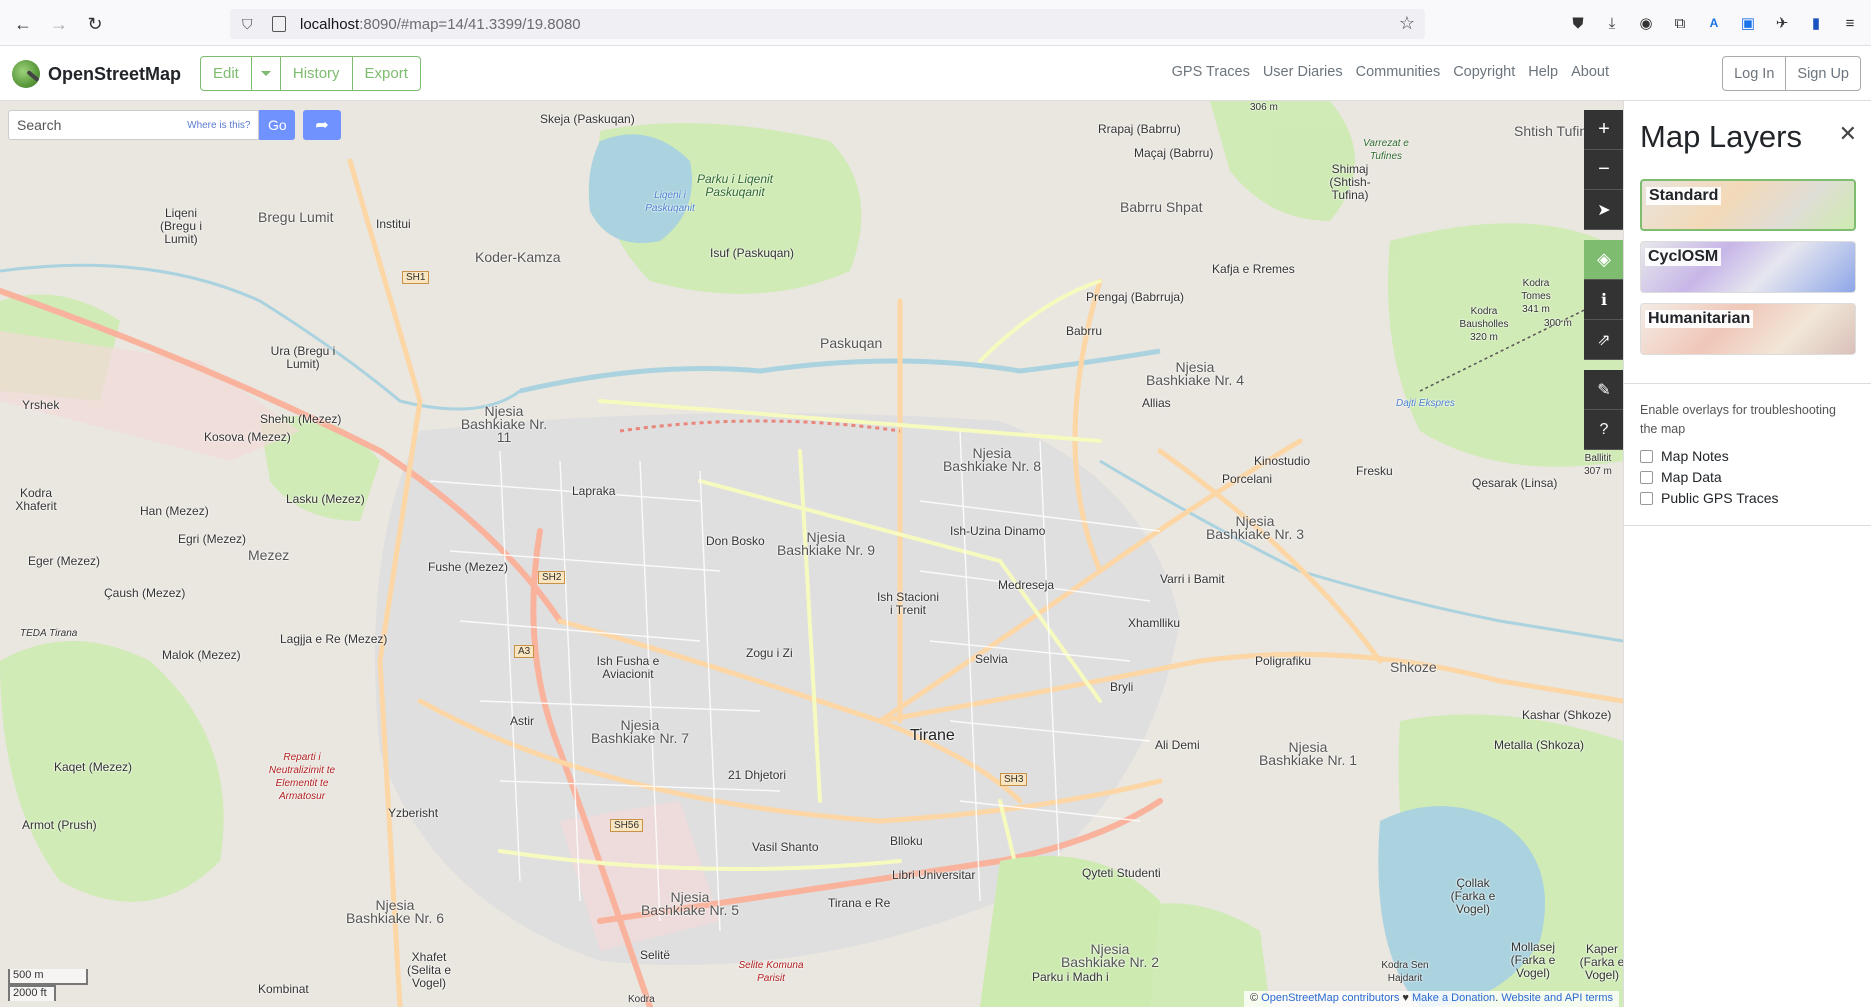 The image size is (1871, 1007). Describe the element at coordinates (1405, 972) in the screenshot. I see `map-label: Kodra Sen Hajdarit` at that location.